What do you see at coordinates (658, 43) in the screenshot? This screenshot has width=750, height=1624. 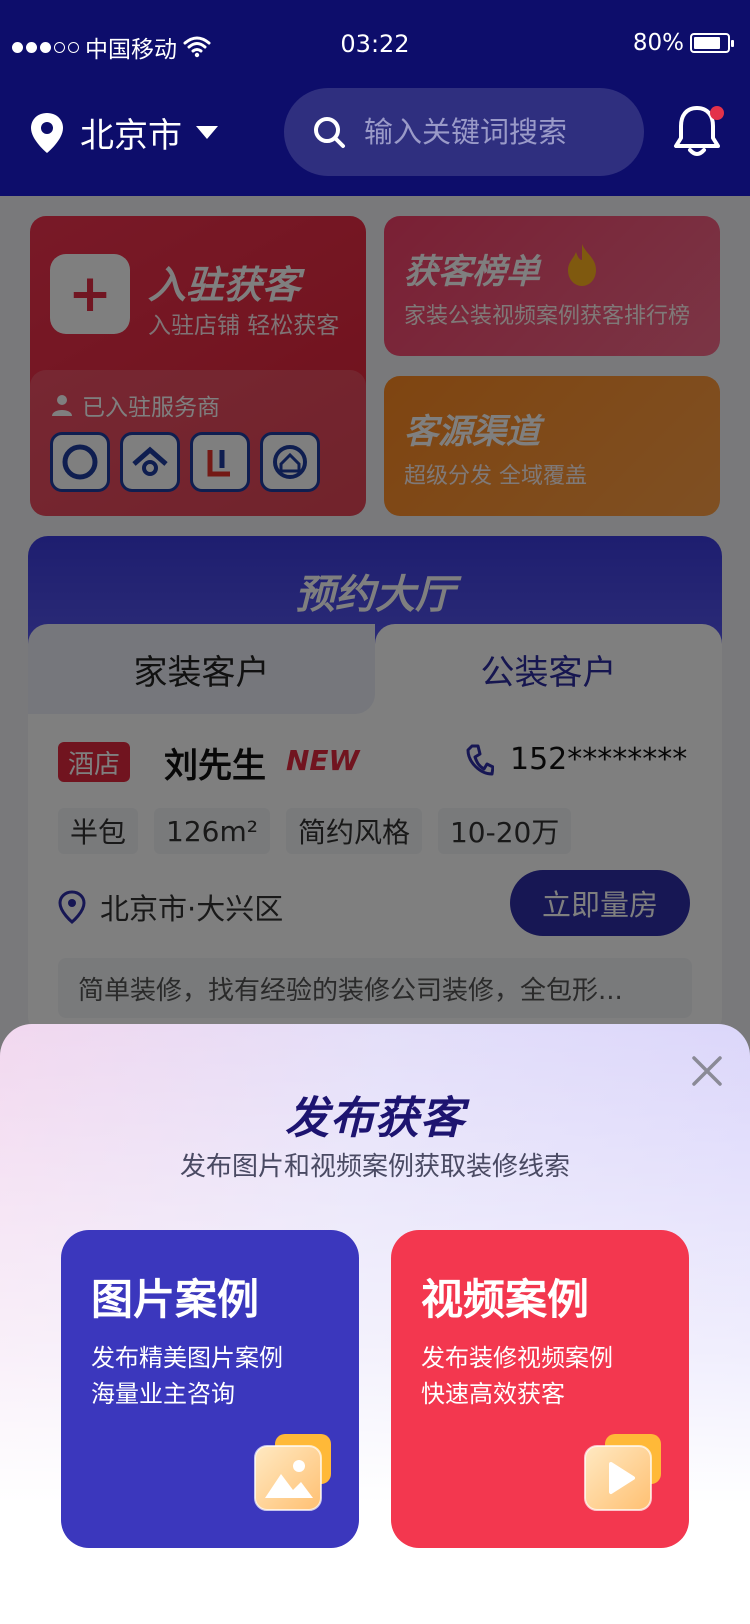 I see `battery-percent: 80%` at bounding box center [658, 43].